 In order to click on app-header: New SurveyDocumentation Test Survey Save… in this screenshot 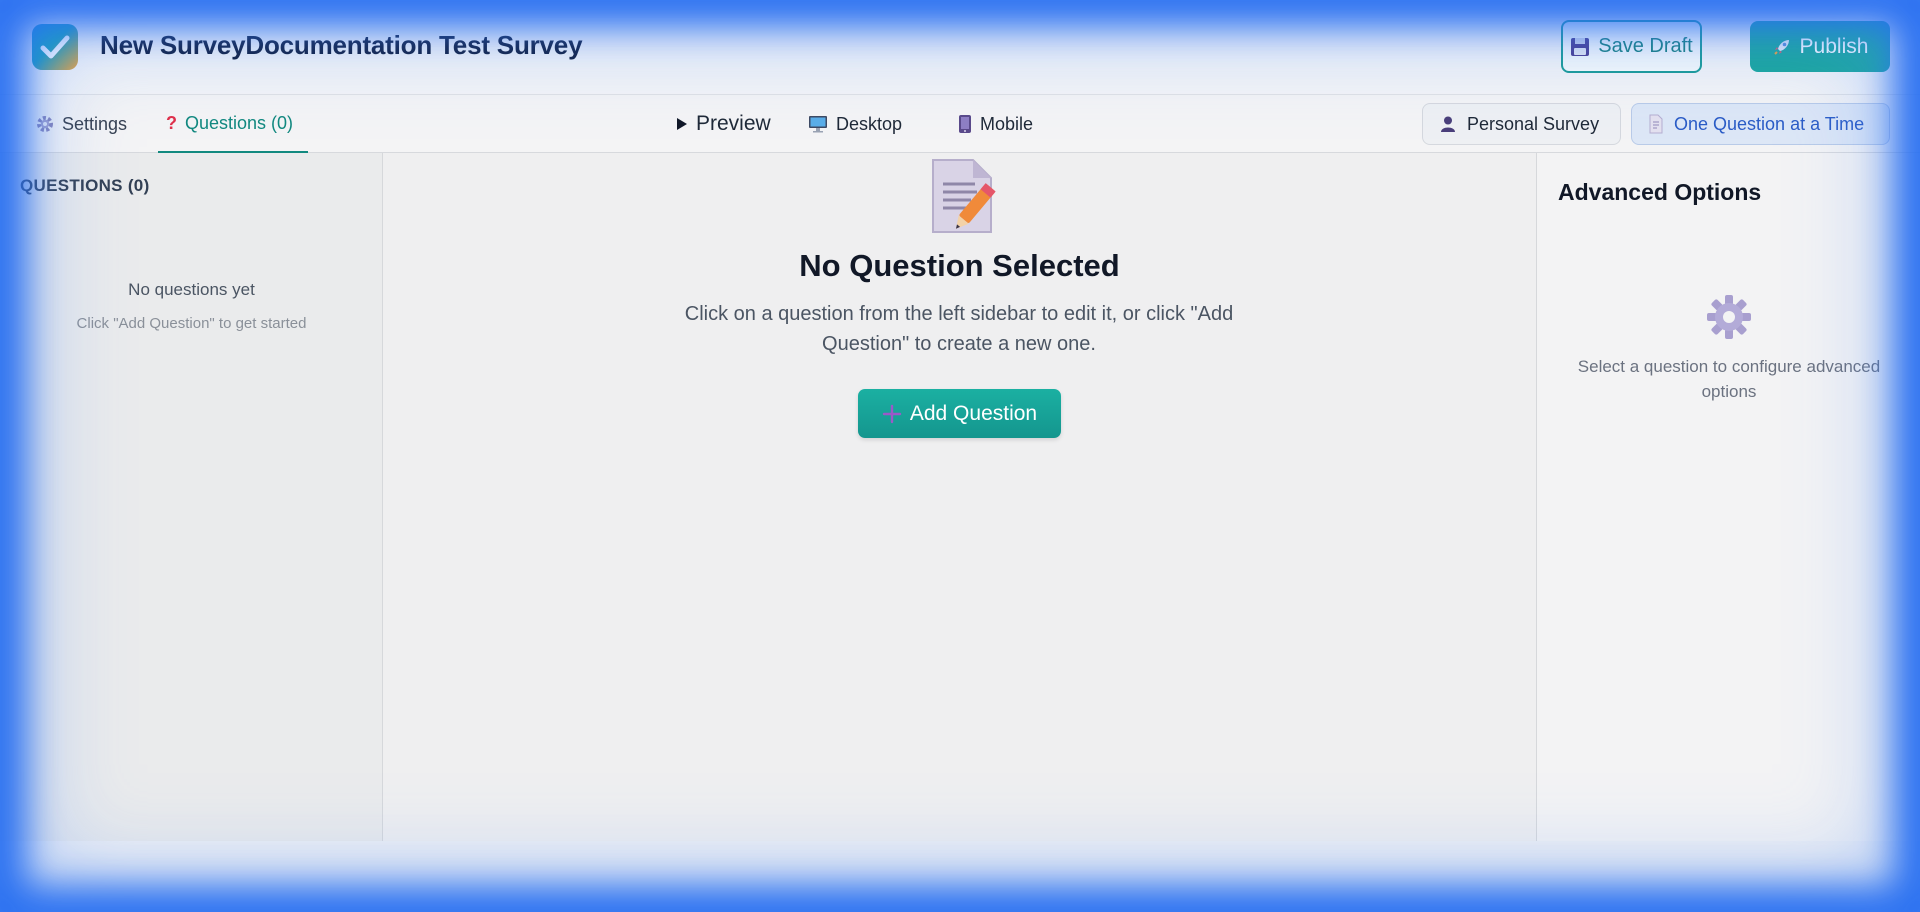, I will do `click(960, 47)`.